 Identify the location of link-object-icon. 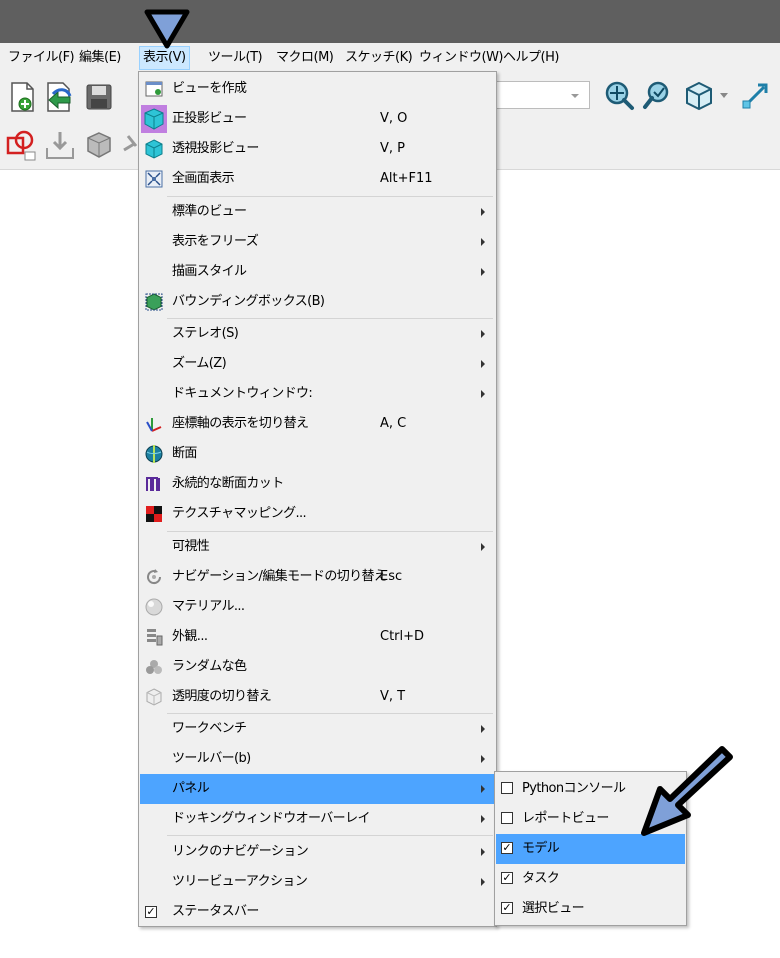
(99, 145).